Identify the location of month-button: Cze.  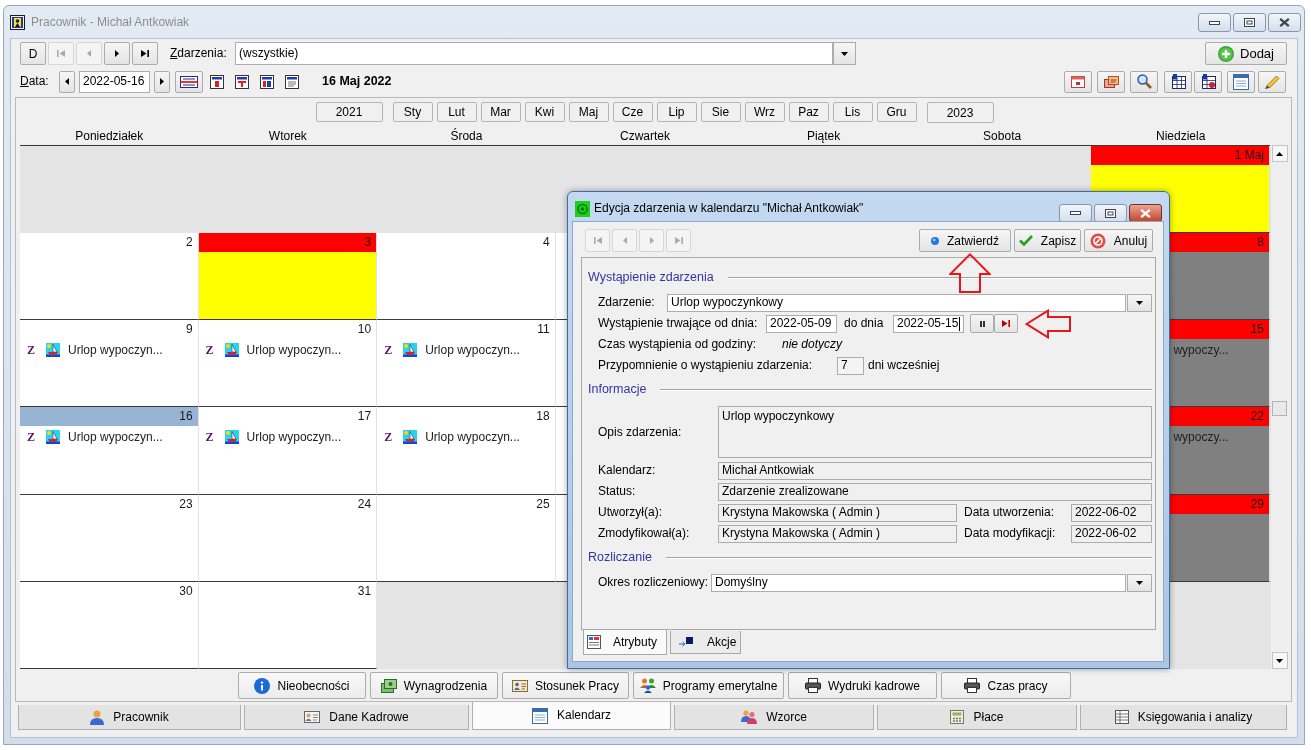
(632, 112).